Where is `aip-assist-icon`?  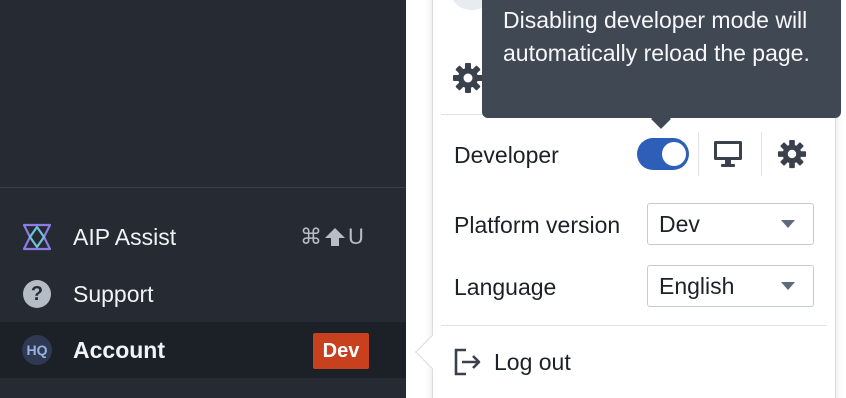 aip-assist-icon is located at coordinates (37, 237).